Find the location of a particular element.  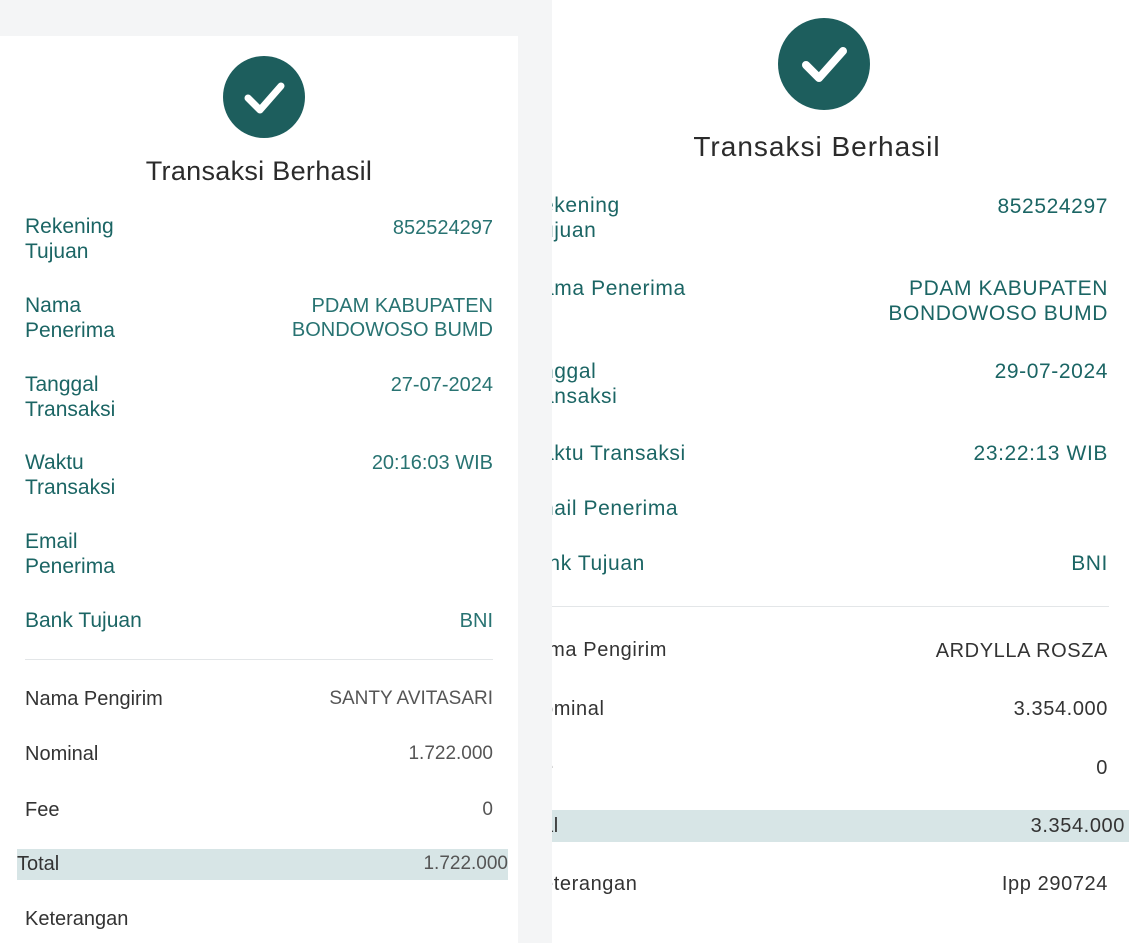

rekening-tujuan-label: Rekening Tujuan is located at coordinates (69, 239).